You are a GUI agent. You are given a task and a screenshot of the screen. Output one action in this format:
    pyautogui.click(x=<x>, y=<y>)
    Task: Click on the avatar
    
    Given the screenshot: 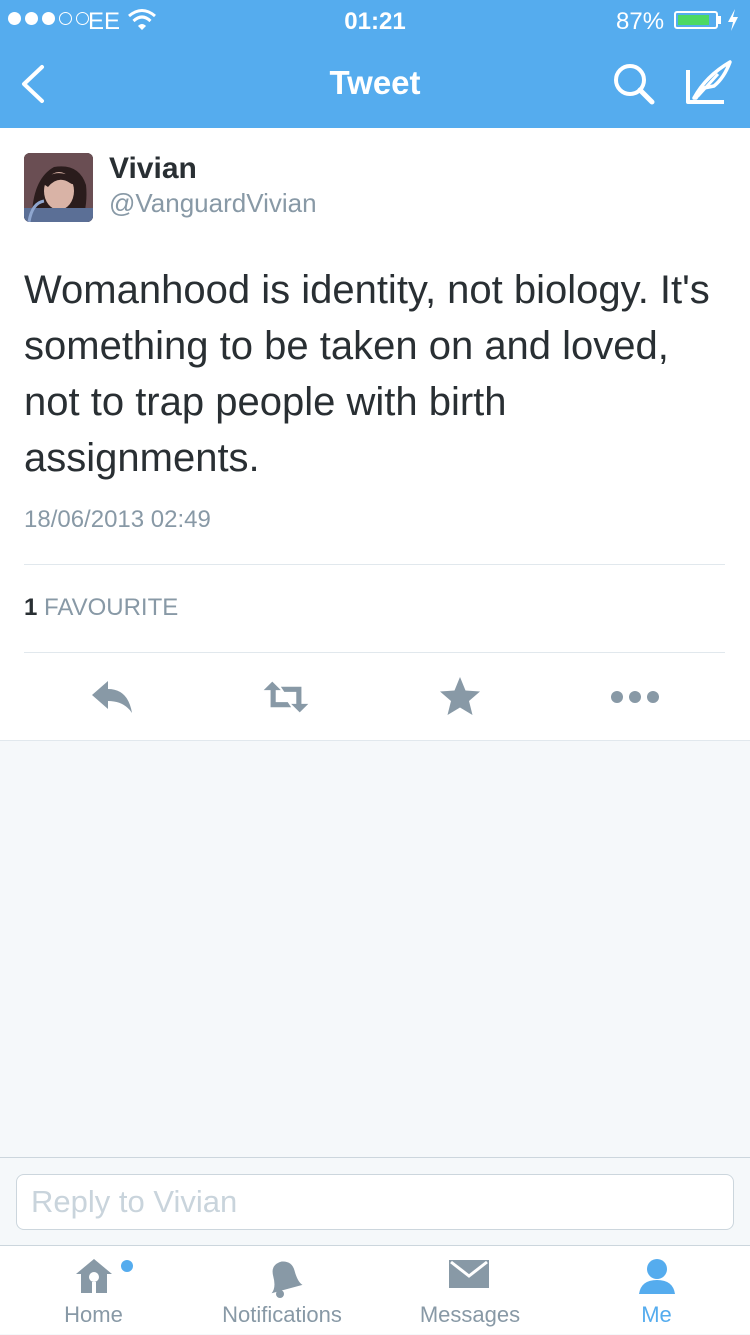 What is the action you would take?
    pyautogui.click(x=58, y=187)
    